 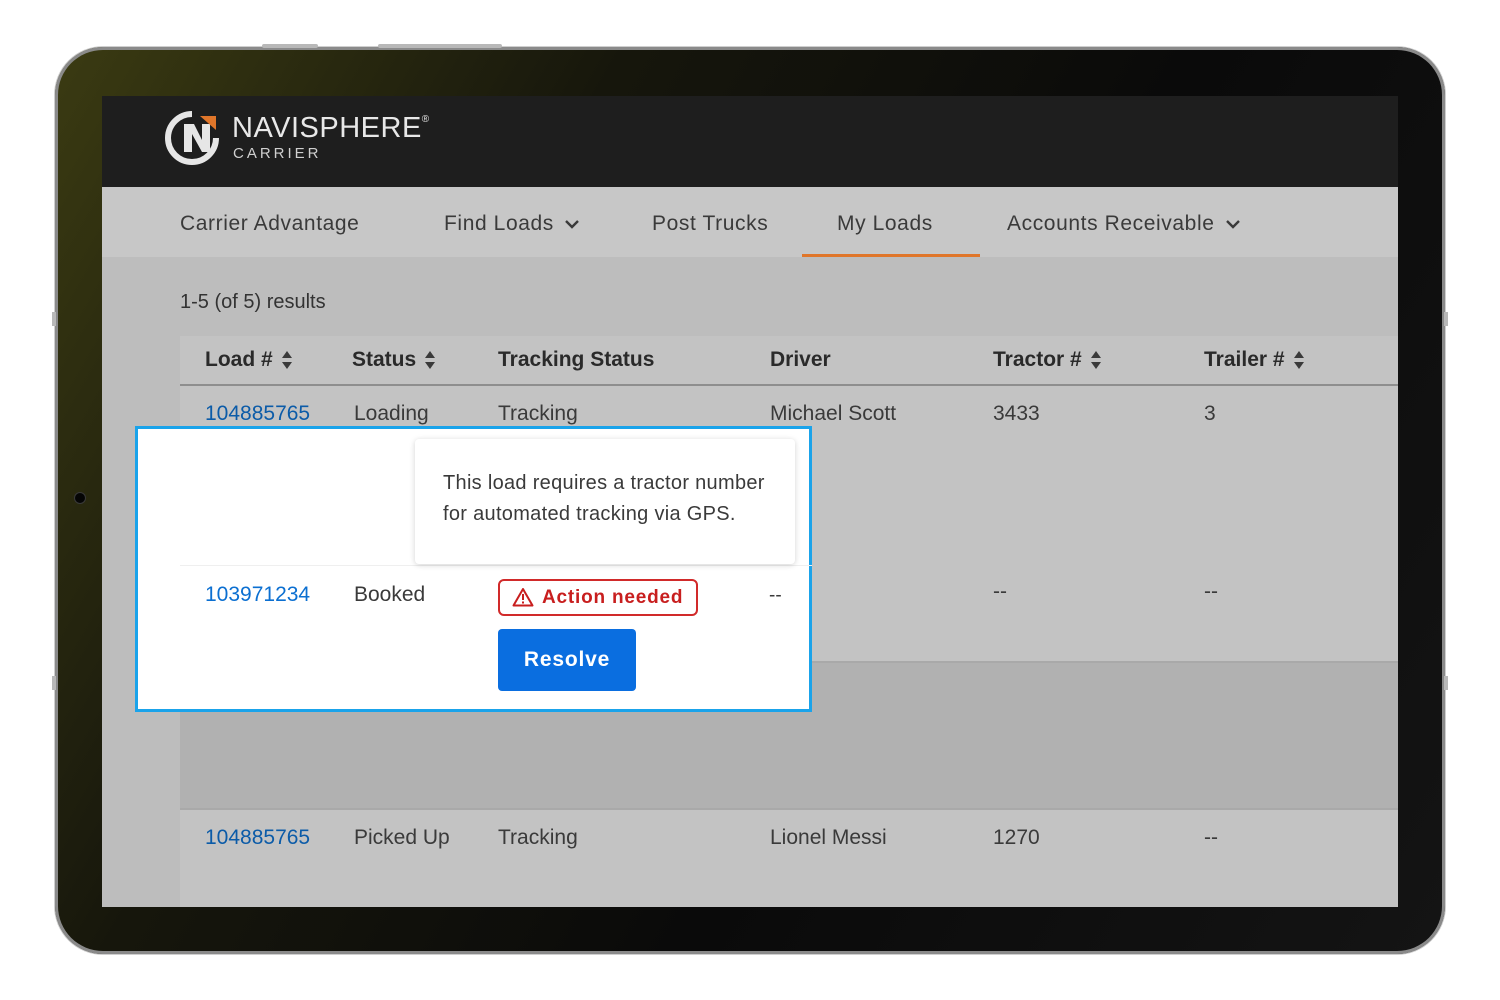 What do you see at coordinates (512, 222) in the screenshot?
I see `nav-item-find-loads: Find Loads` at bounding box center [512, 222].